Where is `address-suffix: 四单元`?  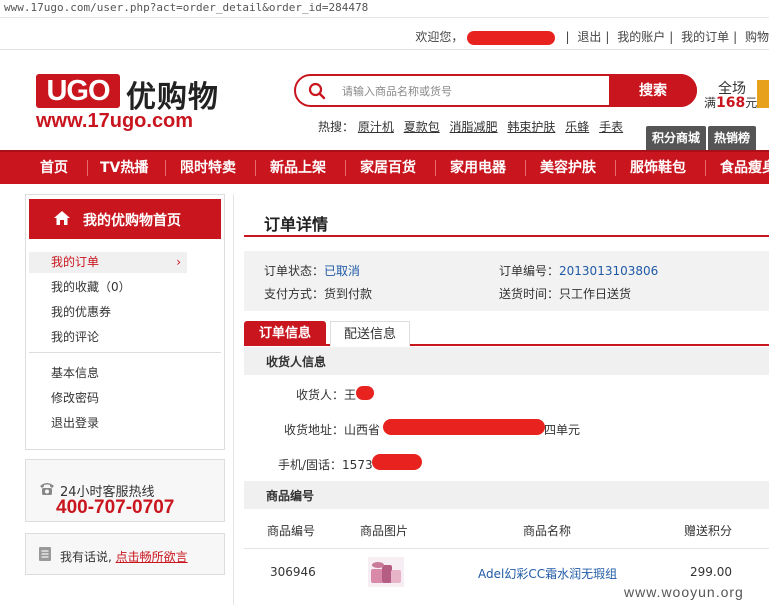
address-suffix: 四单元 is located at coordinates (562, 430).